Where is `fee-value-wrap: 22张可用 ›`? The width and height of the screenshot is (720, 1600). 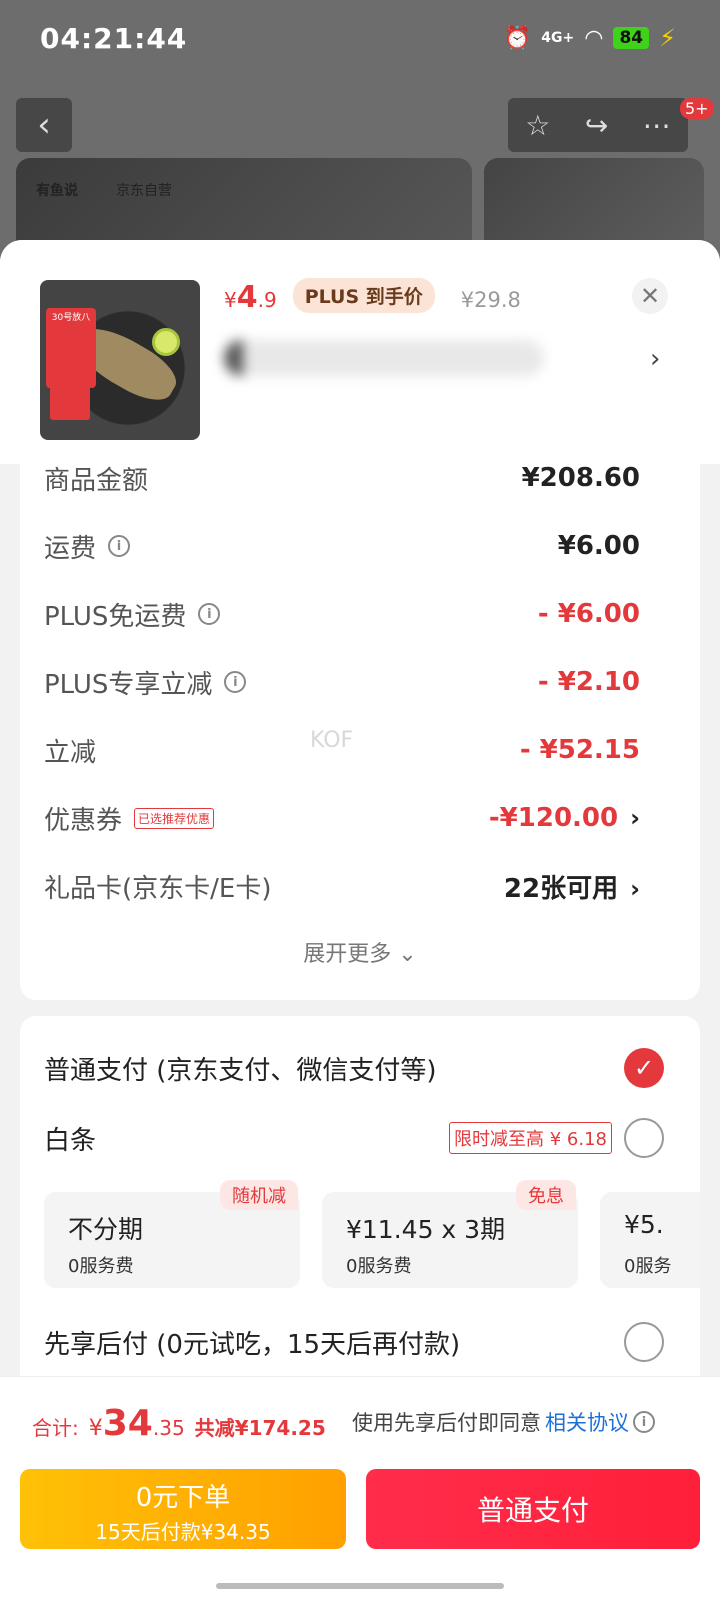 fee-value-wrap: 22张可用 › is located at coordinates (572, 886).